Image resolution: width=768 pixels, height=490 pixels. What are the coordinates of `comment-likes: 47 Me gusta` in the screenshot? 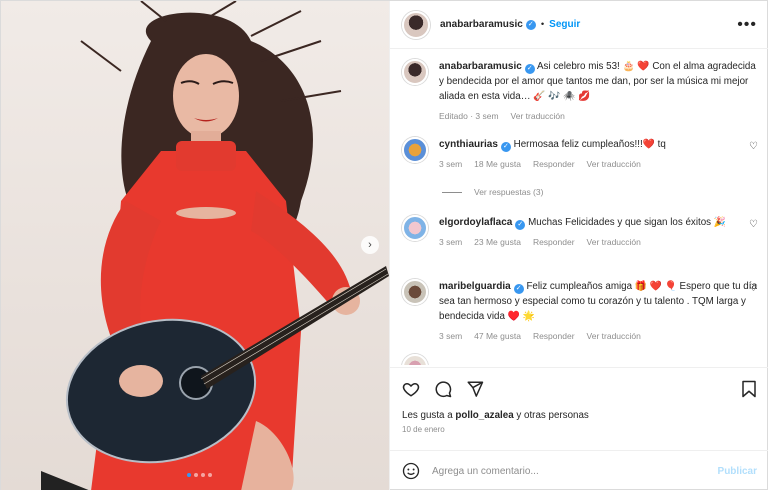 It's located at (497, 336).